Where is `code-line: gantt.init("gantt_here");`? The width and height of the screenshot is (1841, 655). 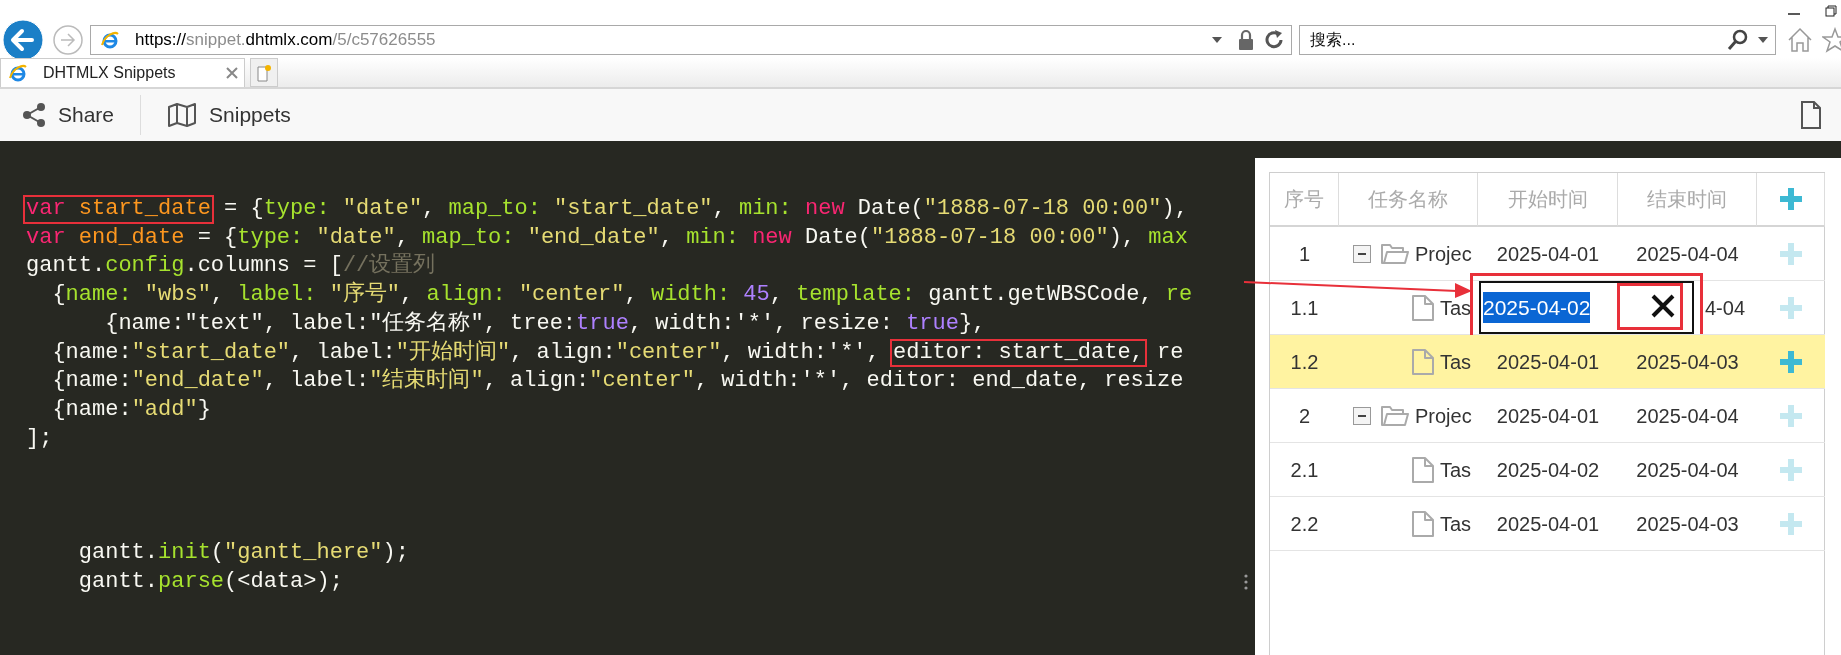
code-line: gantt.init("gantt_here"); is located at coordinates (243, 553).